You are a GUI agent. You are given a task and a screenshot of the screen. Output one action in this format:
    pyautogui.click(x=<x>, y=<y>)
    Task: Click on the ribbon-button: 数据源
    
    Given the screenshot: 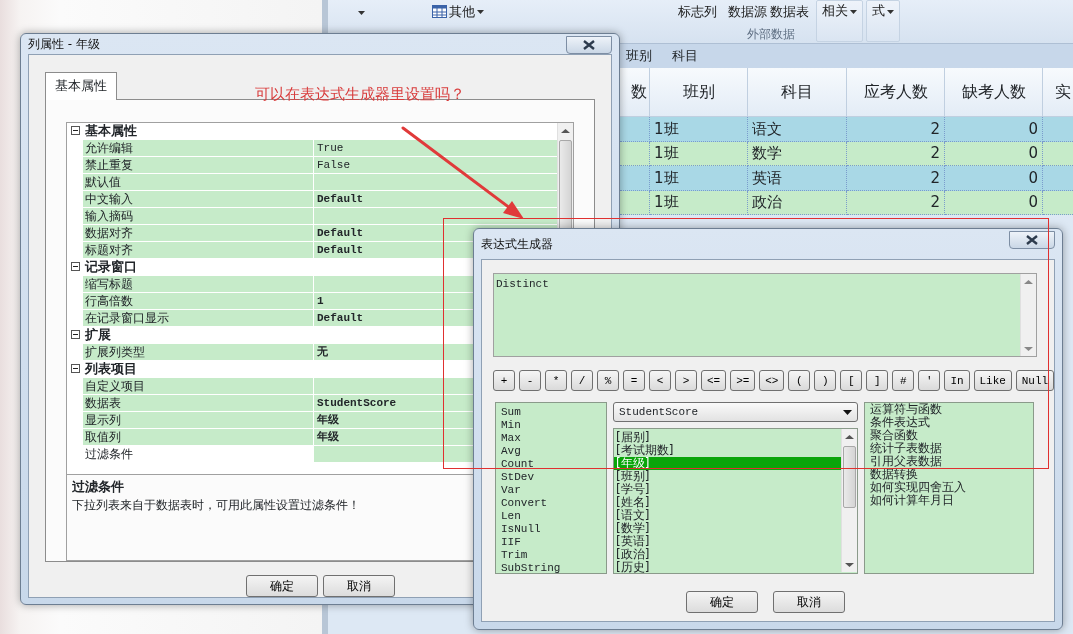 What is the action you would take?
    pyautogui.click(x=747, y=12)
    